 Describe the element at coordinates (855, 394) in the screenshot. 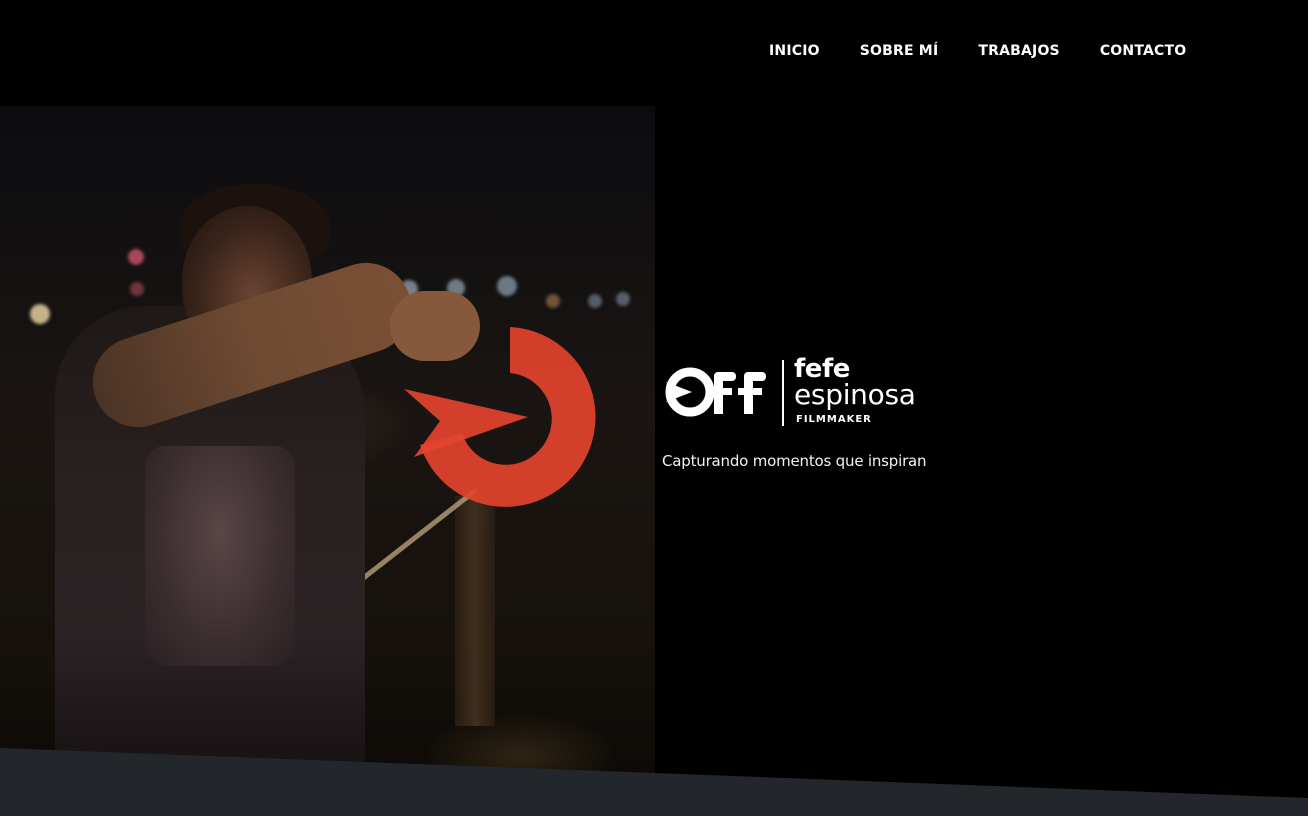

I see `logo-name-last: espinosa` at that location.